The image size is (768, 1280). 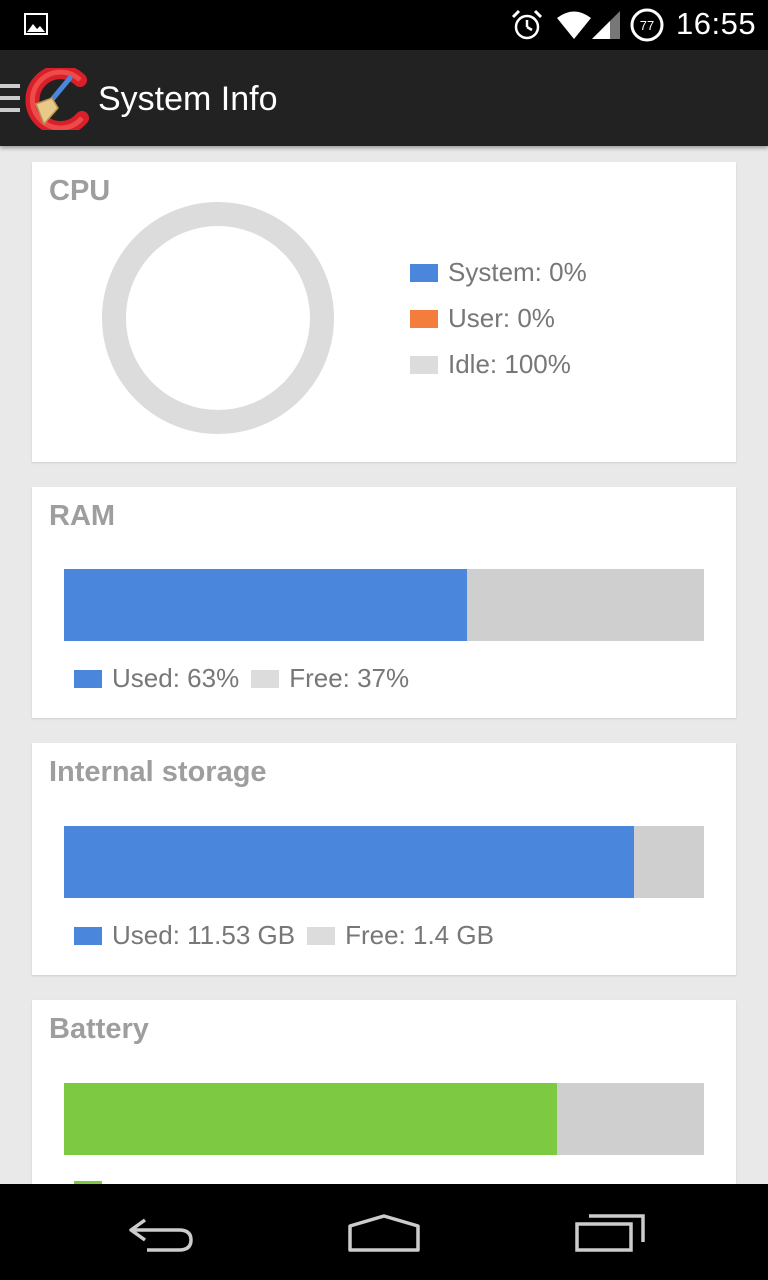 I want to click on cpu-donut-idle, so click(x=218, y=318).